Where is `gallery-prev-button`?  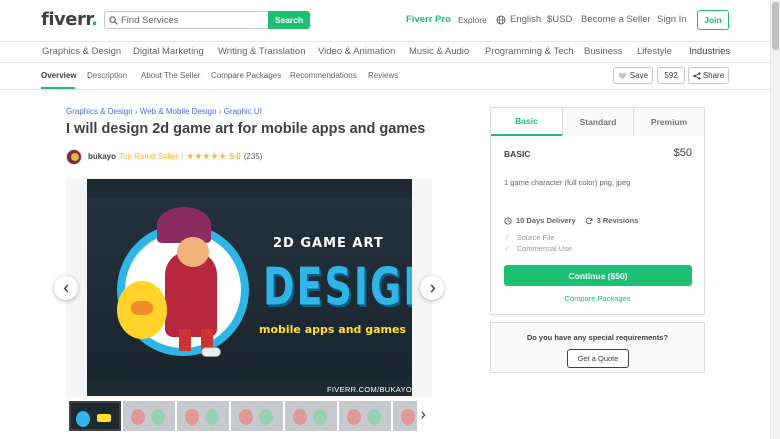 gallery-prev-button is located at coordinates (66, 288).